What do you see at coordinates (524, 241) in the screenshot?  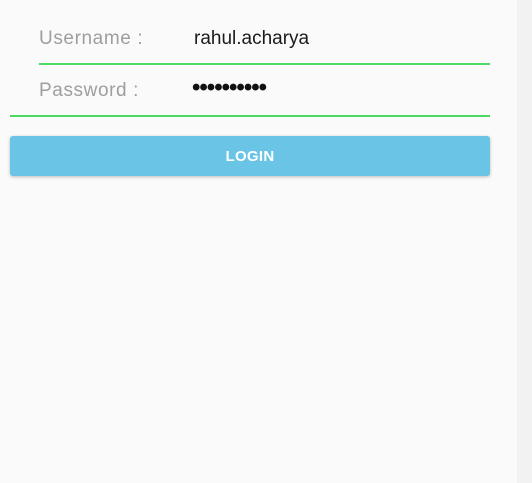 I see `scrollbar-track` at bounding box center [524, 241].